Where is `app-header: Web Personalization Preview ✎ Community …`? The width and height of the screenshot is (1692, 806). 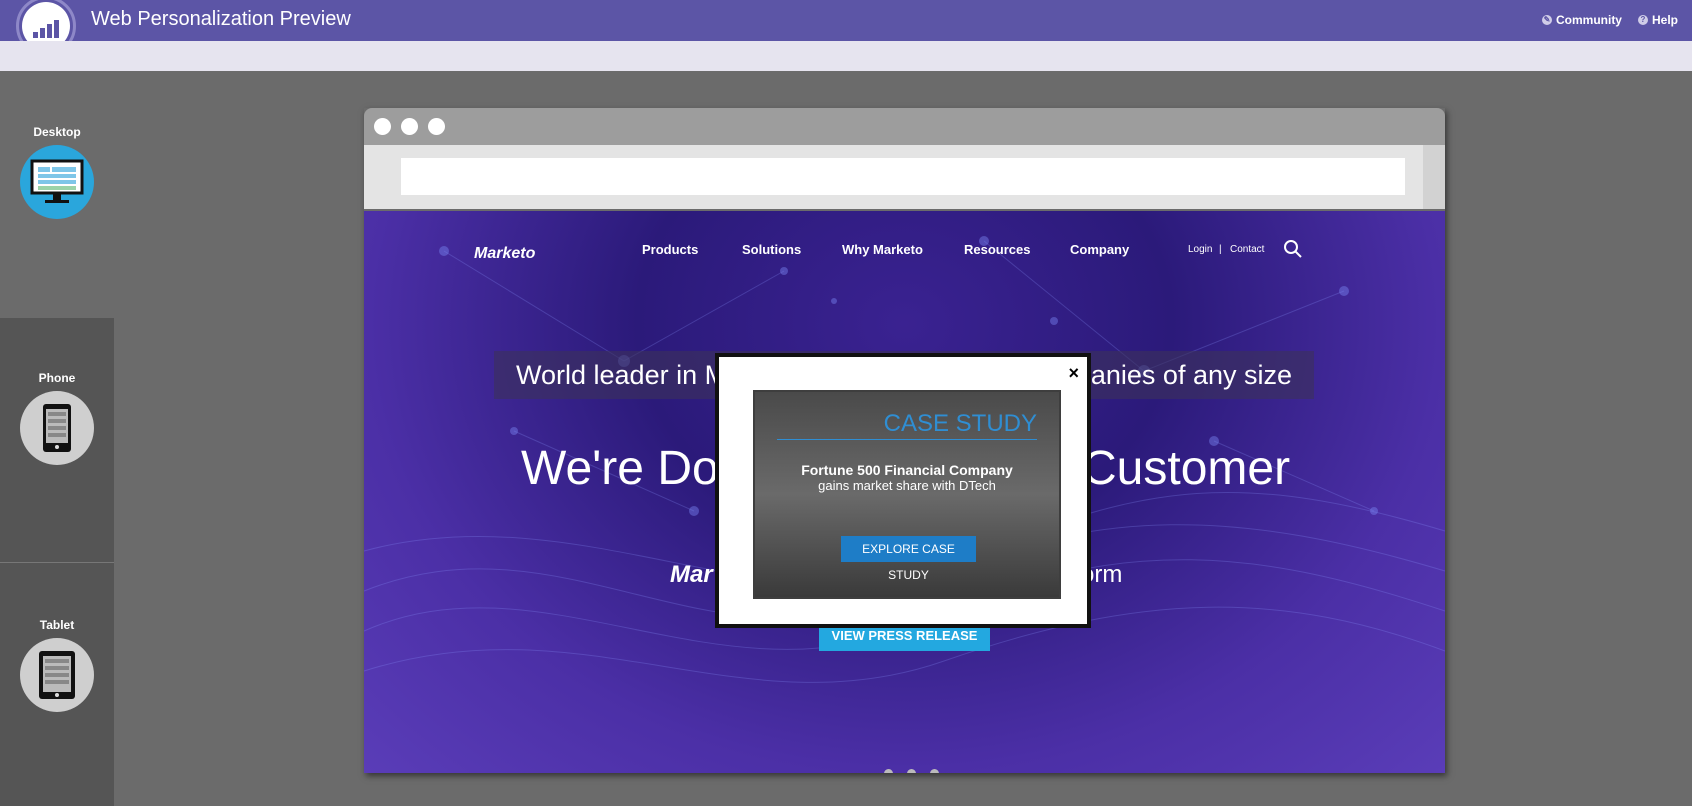
app-header: Web Personalization Preview ✎ Community … is located at coordinates (846, 28).